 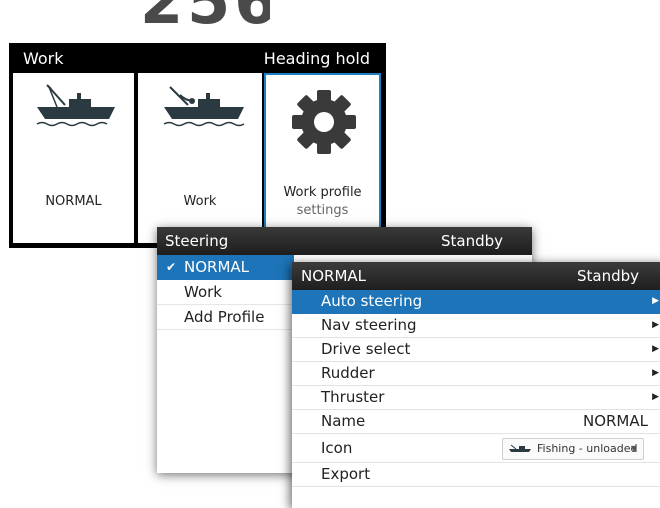 What do you see at coordinates (587, 448) in the screenshot?
I see `icon-select-value: Fishing - unloaded` at bounding box center [587, 448].